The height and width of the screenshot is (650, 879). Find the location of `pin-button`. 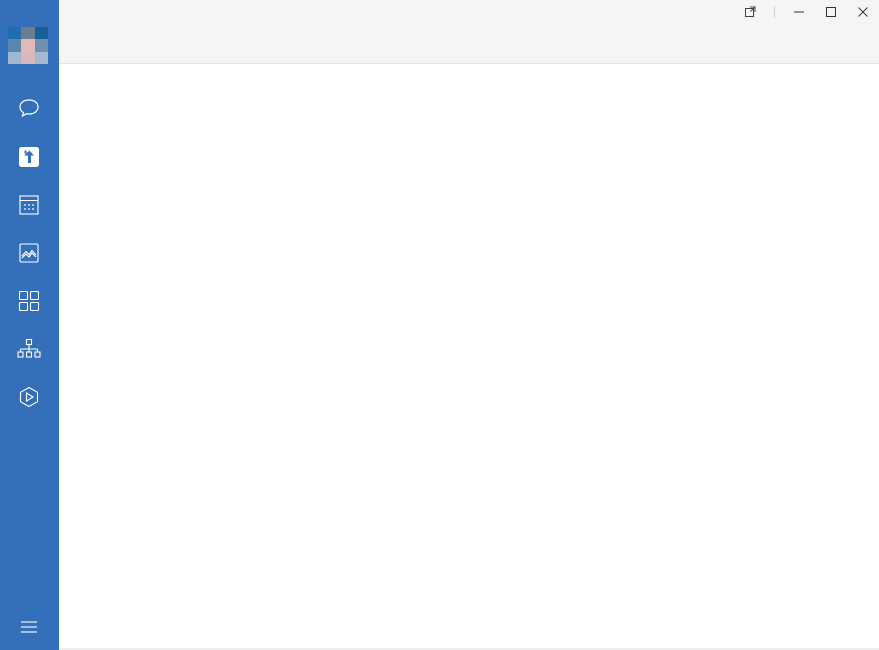

pin-button is located at coordinates (750, 12).